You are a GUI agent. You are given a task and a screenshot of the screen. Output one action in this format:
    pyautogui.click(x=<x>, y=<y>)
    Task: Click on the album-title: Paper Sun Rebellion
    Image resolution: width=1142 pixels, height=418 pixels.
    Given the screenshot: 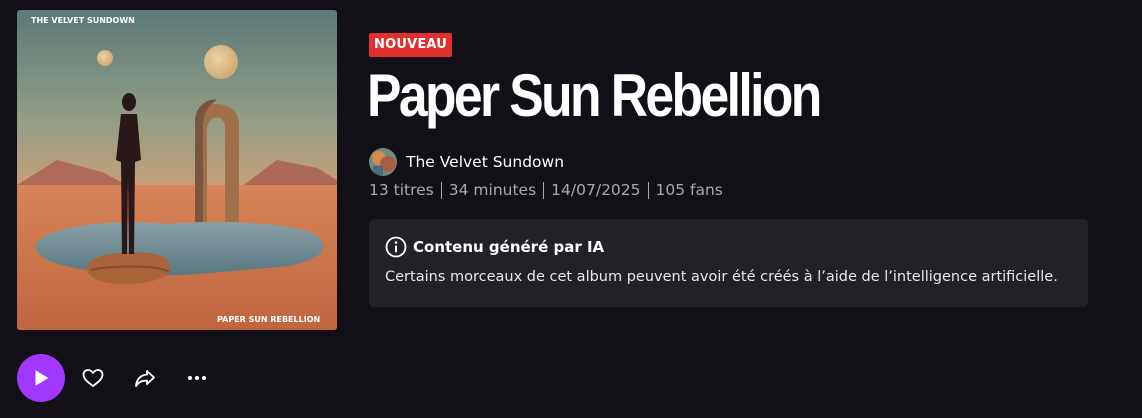 What is the action you would take?
    pyautogui.click(x=594, y=95)
    